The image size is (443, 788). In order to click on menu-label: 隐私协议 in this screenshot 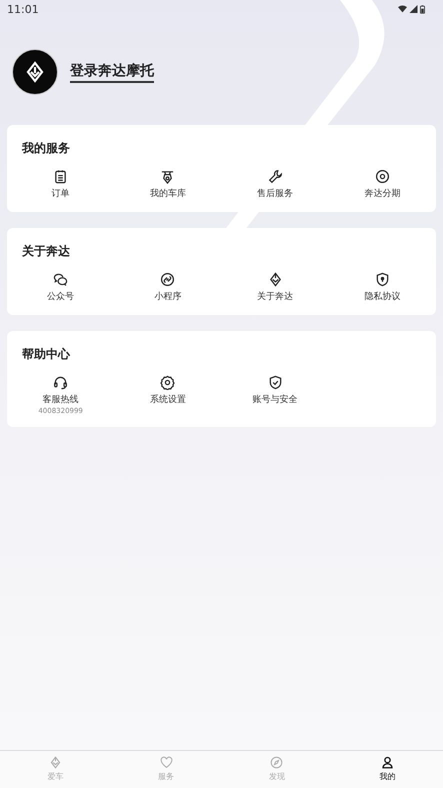, I will do `click(382, 296)`.